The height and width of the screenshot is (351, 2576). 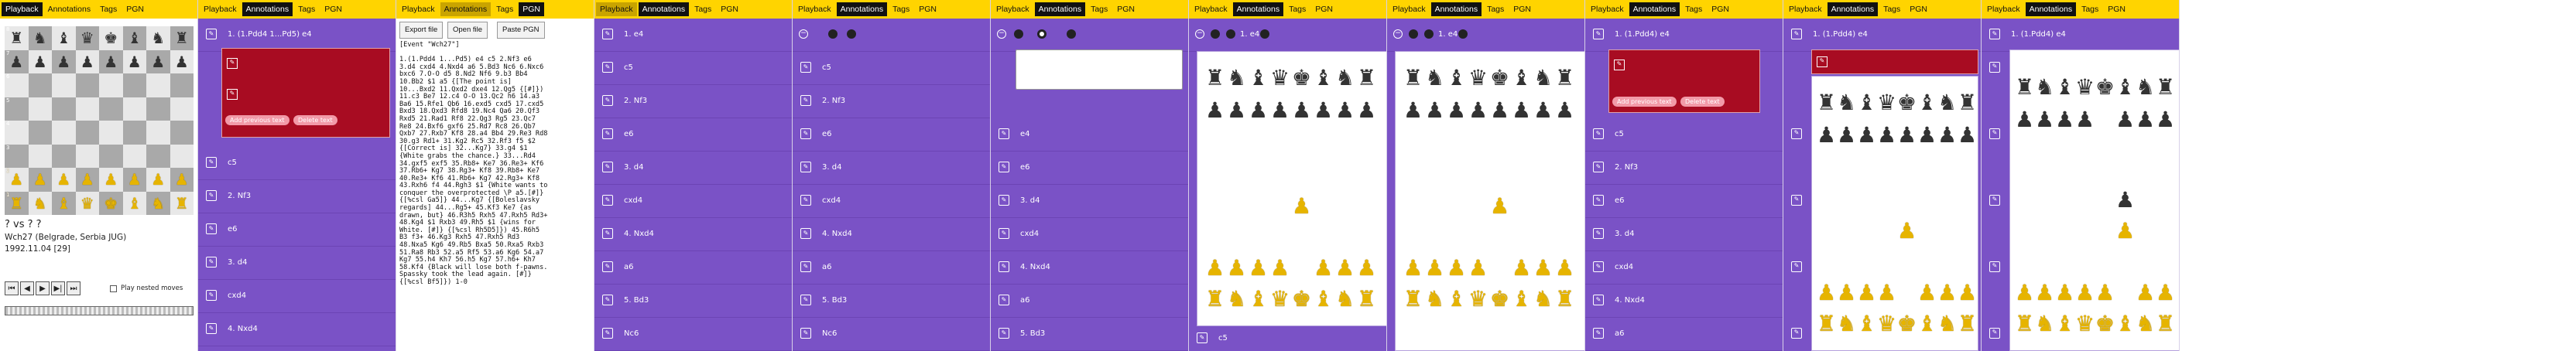 I want to click on move-row: ✎ Nc6, so click(x=693, y=334).